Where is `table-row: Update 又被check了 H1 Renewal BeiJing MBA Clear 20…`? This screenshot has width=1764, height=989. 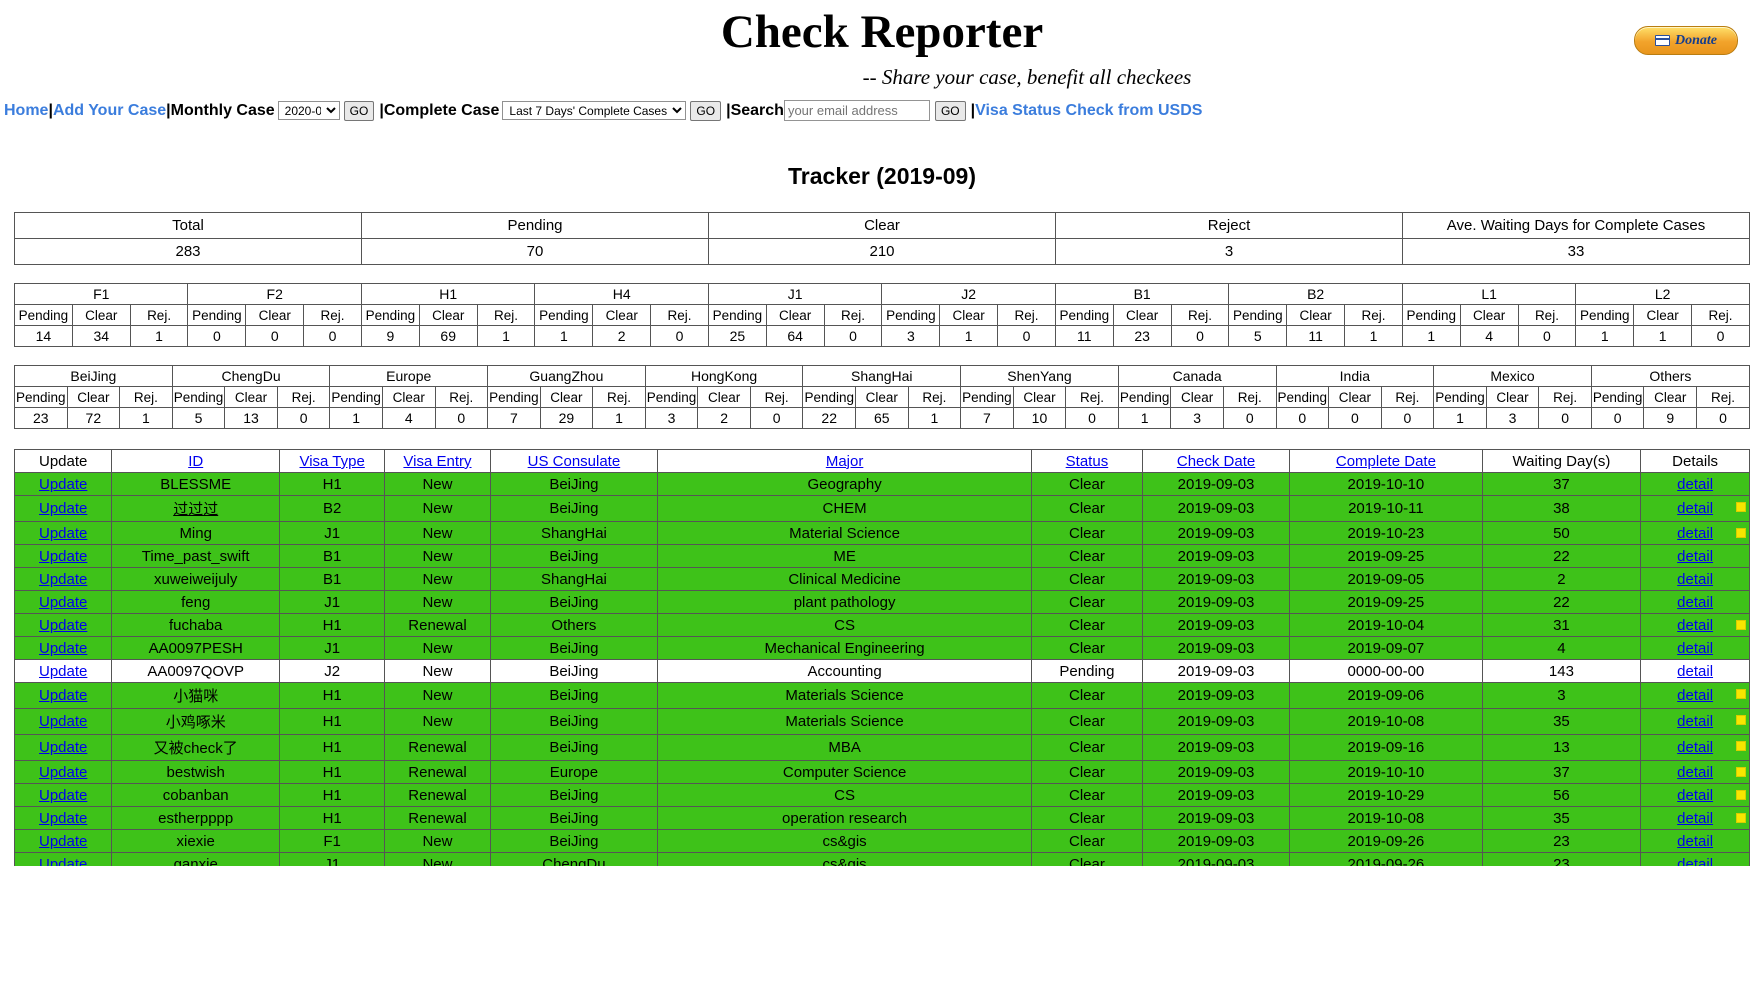
table-row: Update 又被check了 H1 Renewal BeiJing MBA Clear 20… is located at coordinates (881, 748).